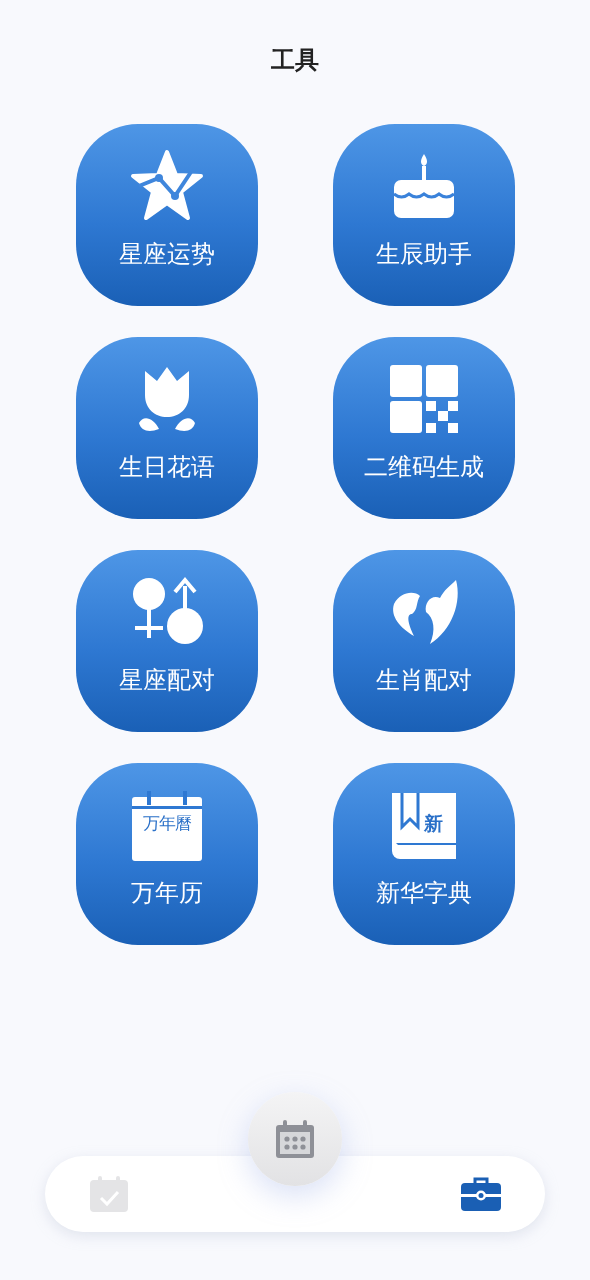 Image resolution: width=590 pixels, height=1280 pixels. I want to click on tool-tile: 万年曆 万年历, so click(166, 854).